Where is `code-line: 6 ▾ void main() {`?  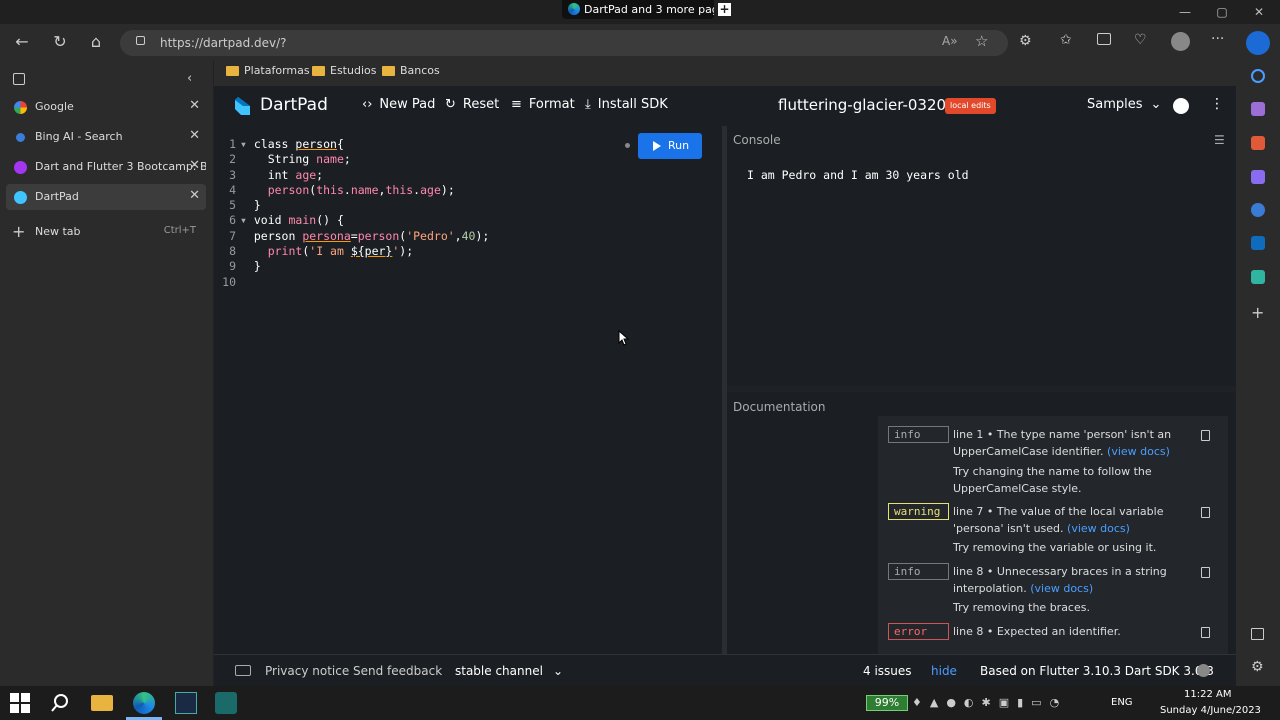
code-line: 6 ▾ void main() { is located at coordinates (281, 220).